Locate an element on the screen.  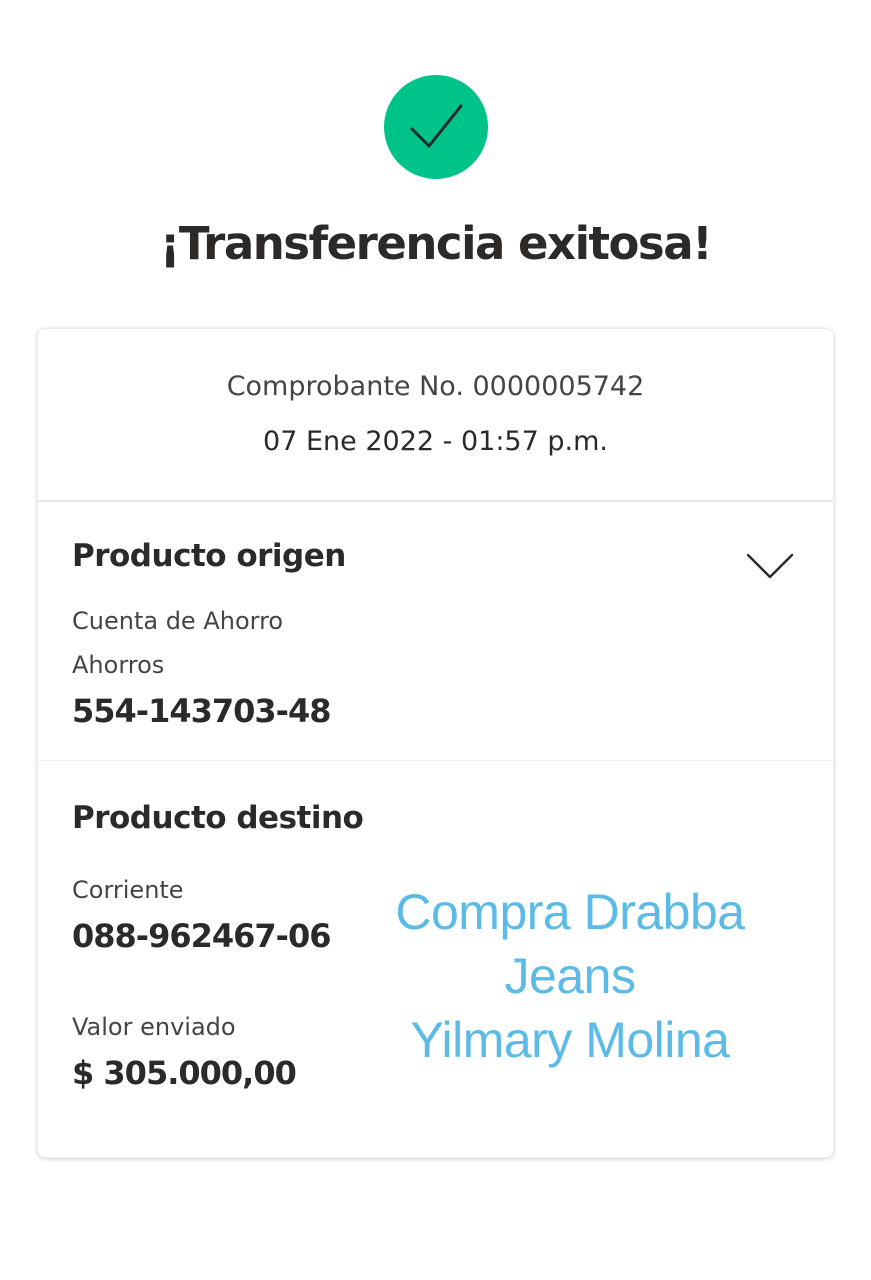
voucher-datetime: 07 Ene 2022 - 01:57 p.m. is located at coordinates (435, 441).